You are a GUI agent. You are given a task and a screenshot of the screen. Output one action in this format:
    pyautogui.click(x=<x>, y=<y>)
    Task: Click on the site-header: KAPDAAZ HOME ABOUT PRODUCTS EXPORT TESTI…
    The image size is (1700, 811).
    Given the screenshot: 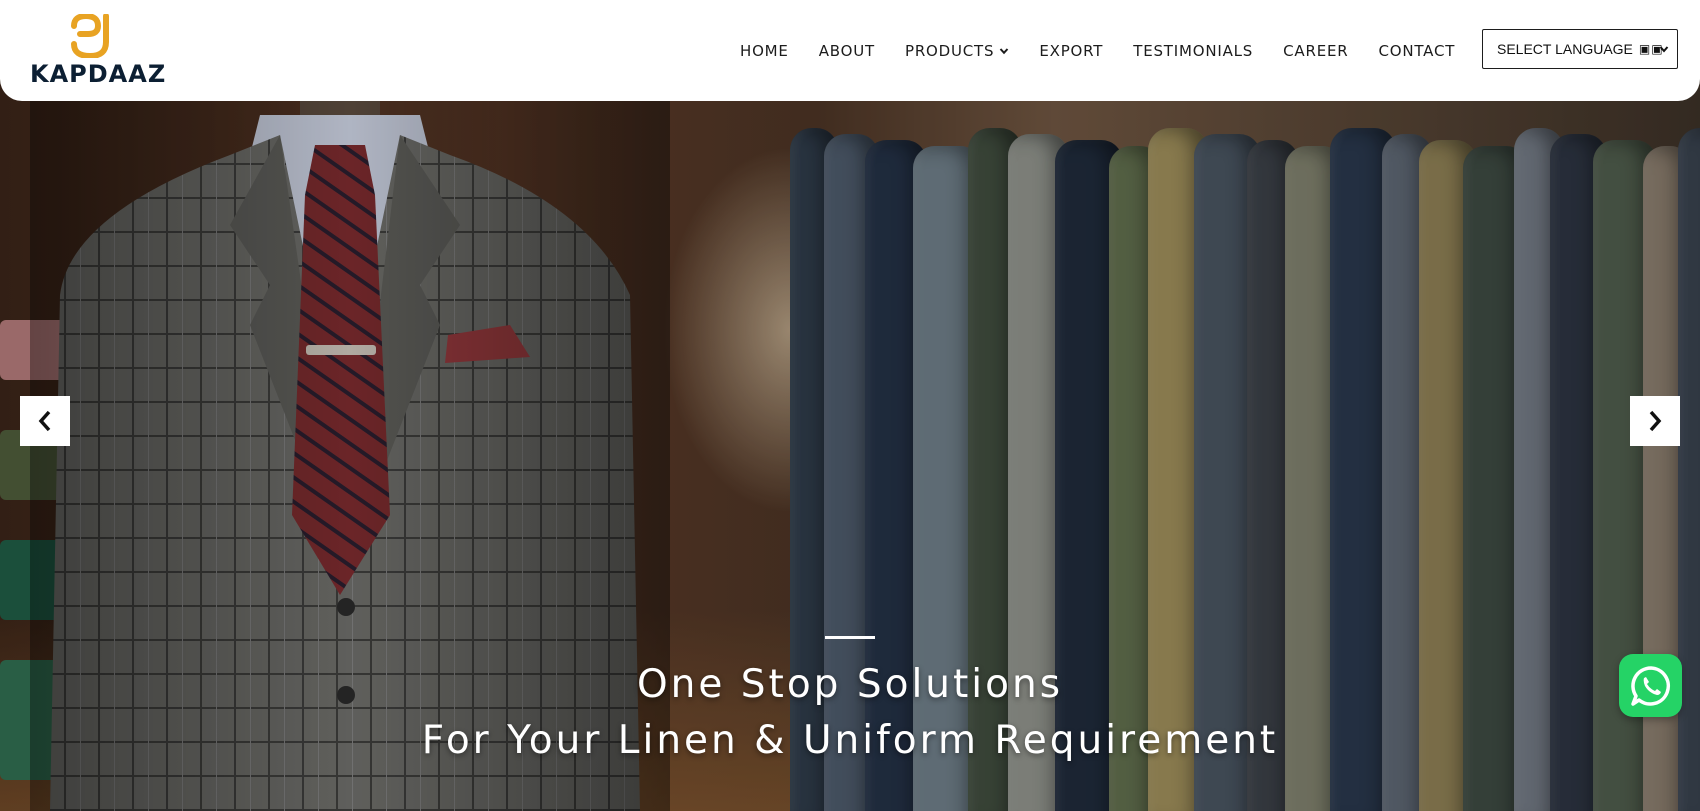 What is the action you would take?
    pyautogui.click(x=850, y=50)
    